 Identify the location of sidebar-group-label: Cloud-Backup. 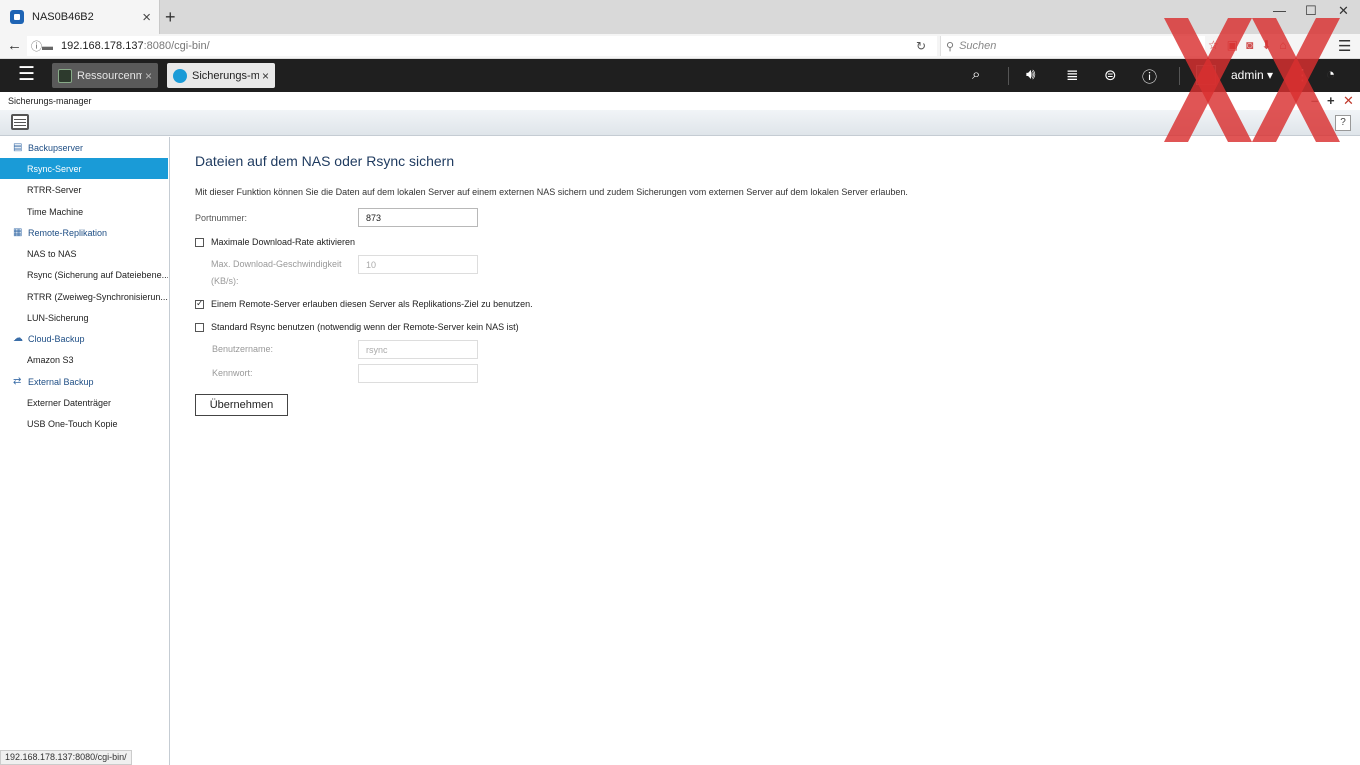
(56, 338).